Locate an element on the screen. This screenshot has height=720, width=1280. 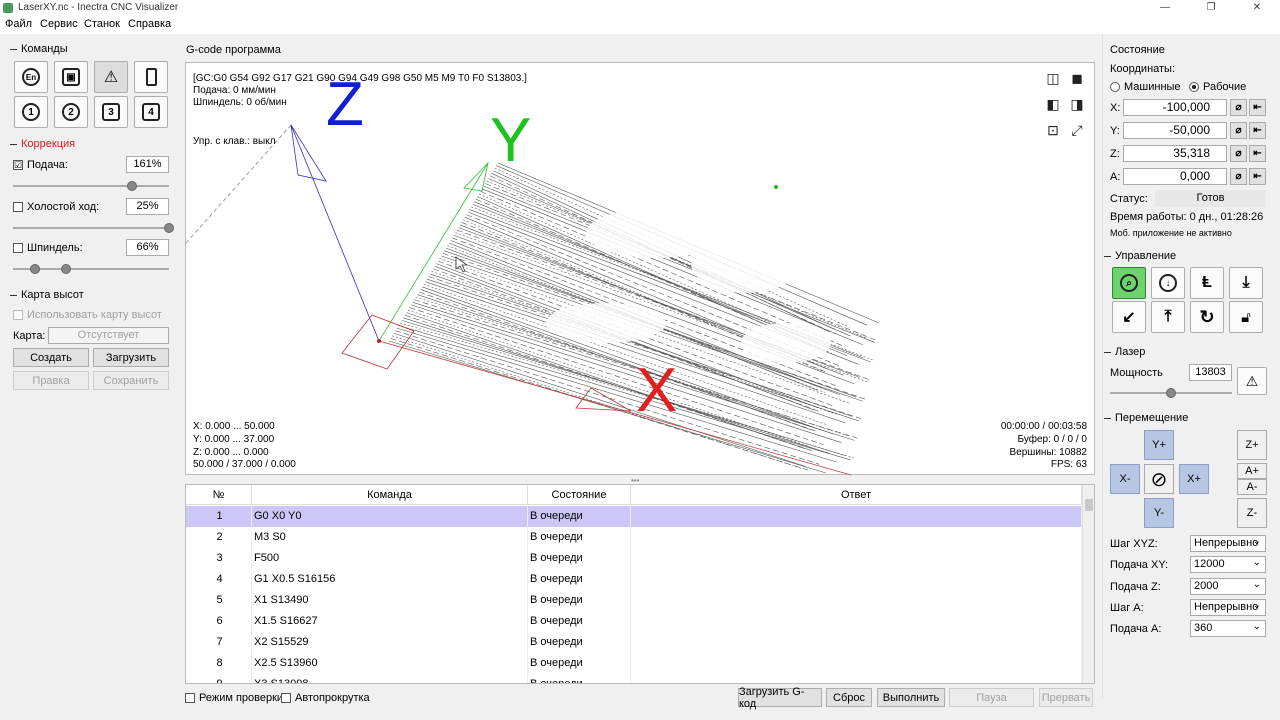
a-restore-button: ⇤ is located at coordinates (1257, 176).